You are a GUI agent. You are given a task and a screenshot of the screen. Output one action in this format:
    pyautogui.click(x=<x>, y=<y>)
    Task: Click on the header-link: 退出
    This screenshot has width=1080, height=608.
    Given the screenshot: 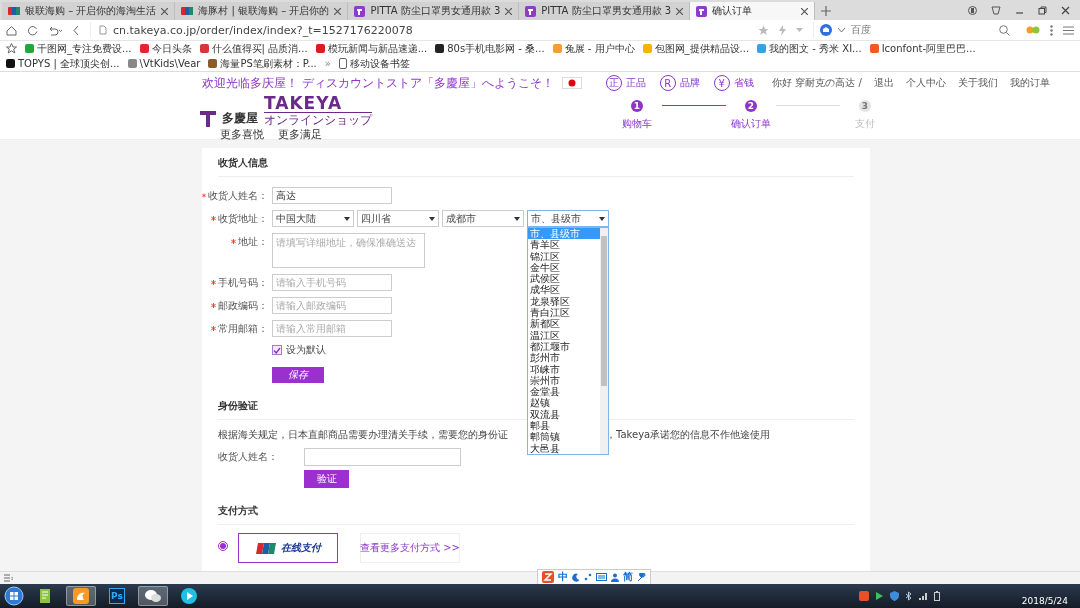 What is the action you would take?
    pyautogui.click(x=884, y=83)
    